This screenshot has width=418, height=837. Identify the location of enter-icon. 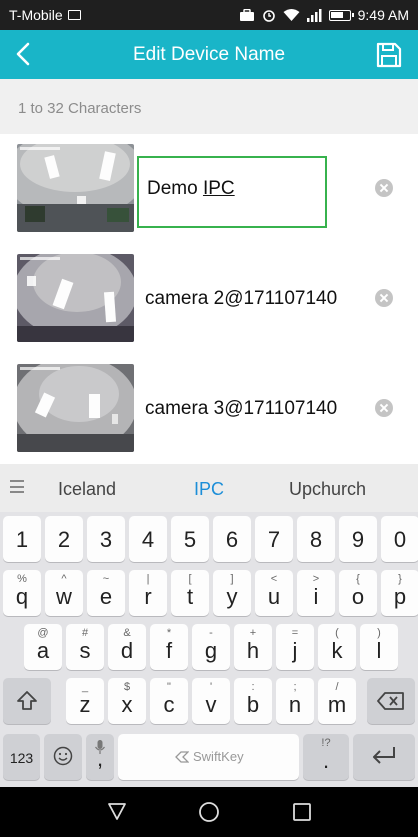
(384, 755).